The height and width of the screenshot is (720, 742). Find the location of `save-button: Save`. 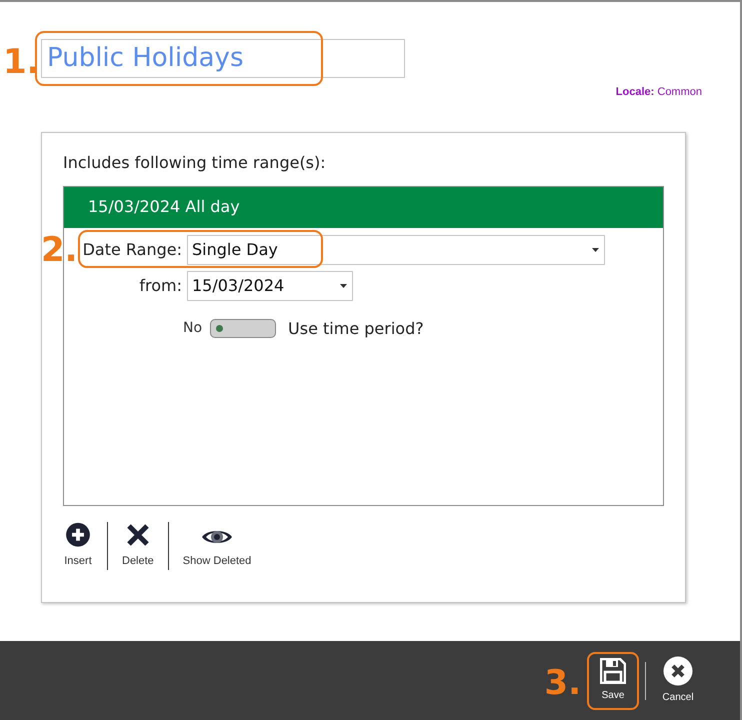

save-button: Save is located at coordinates (613, 681).